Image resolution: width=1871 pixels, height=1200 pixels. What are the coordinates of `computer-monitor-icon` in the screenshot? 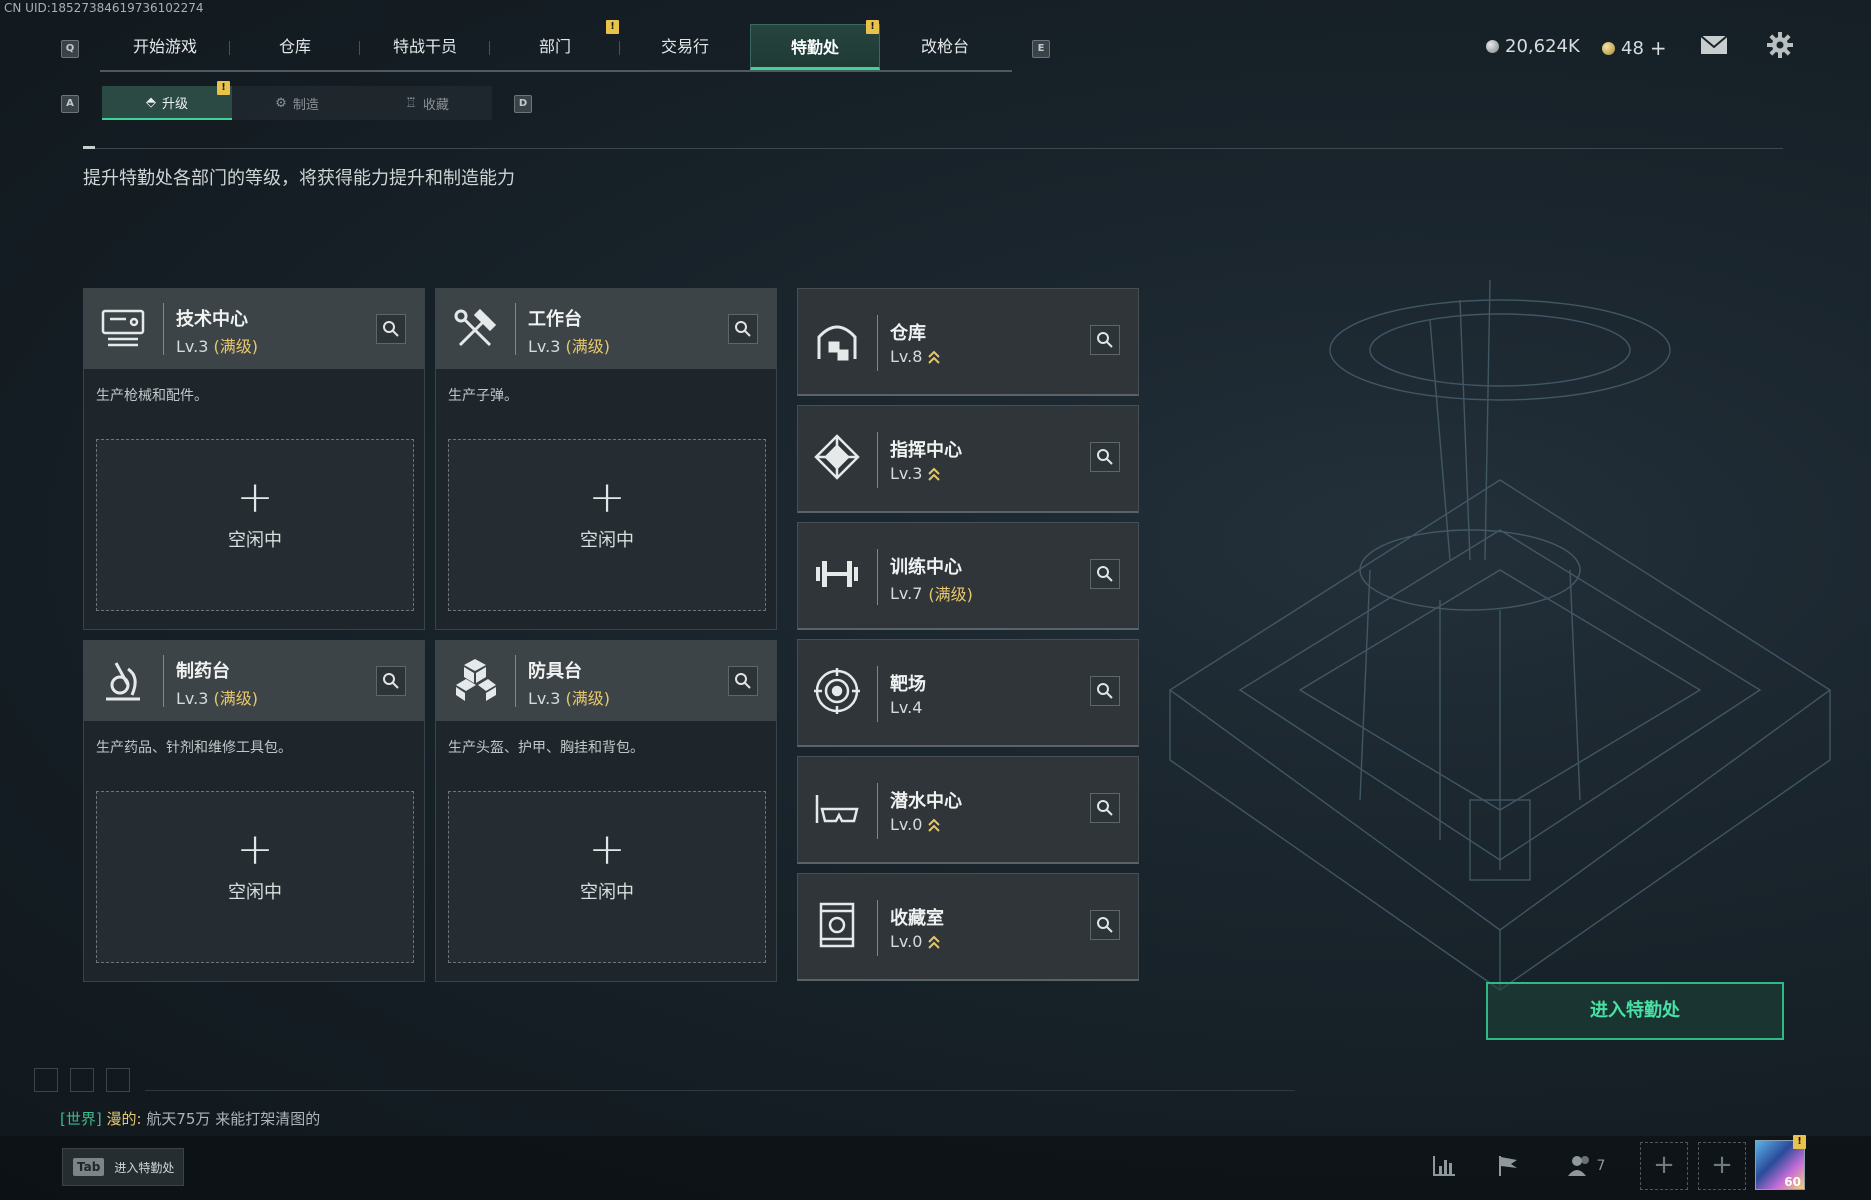 It's located at (123, 328).